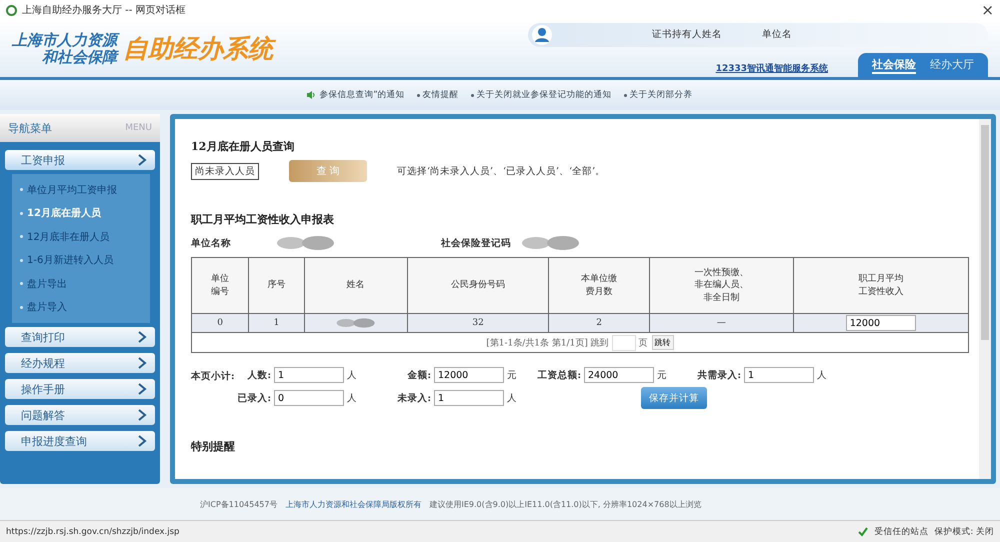 This screenshot has height=542, width=1000. I want to click on section-title: 12月底在册人员查询, so click(243, 146).